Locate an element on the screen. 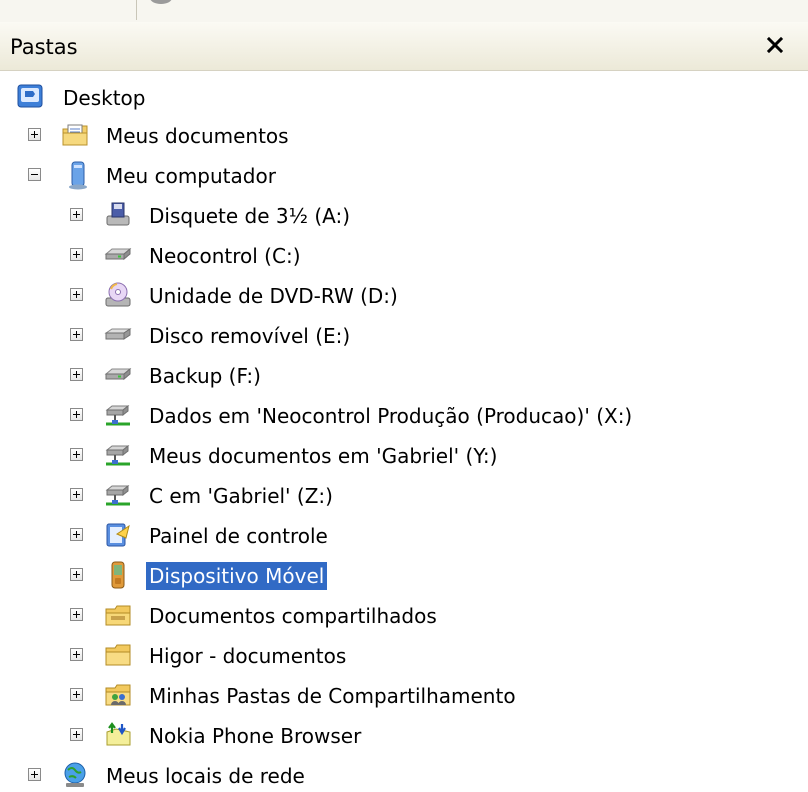 The image size is (808, 792). control-panel-icon is located at coordinates (118, 535).